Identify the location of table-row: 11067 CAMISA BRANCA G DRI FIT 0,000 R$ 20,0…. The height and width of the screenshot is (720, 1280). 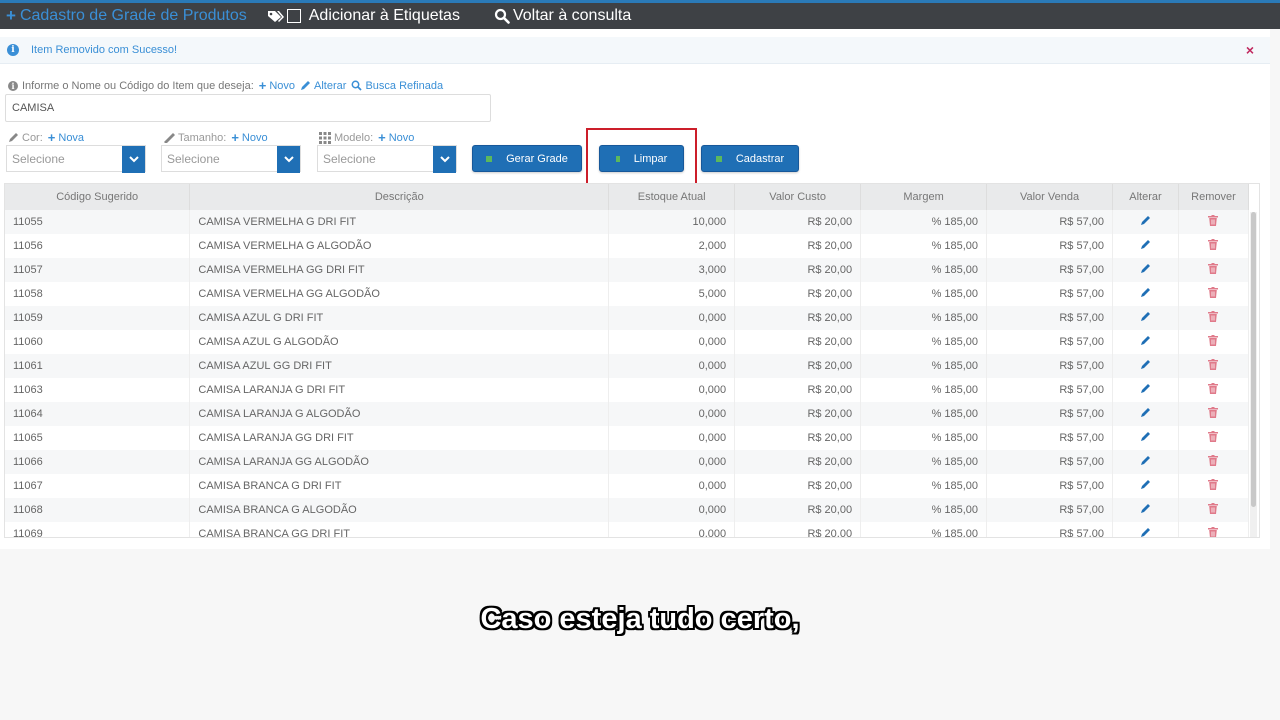
(627, 486).